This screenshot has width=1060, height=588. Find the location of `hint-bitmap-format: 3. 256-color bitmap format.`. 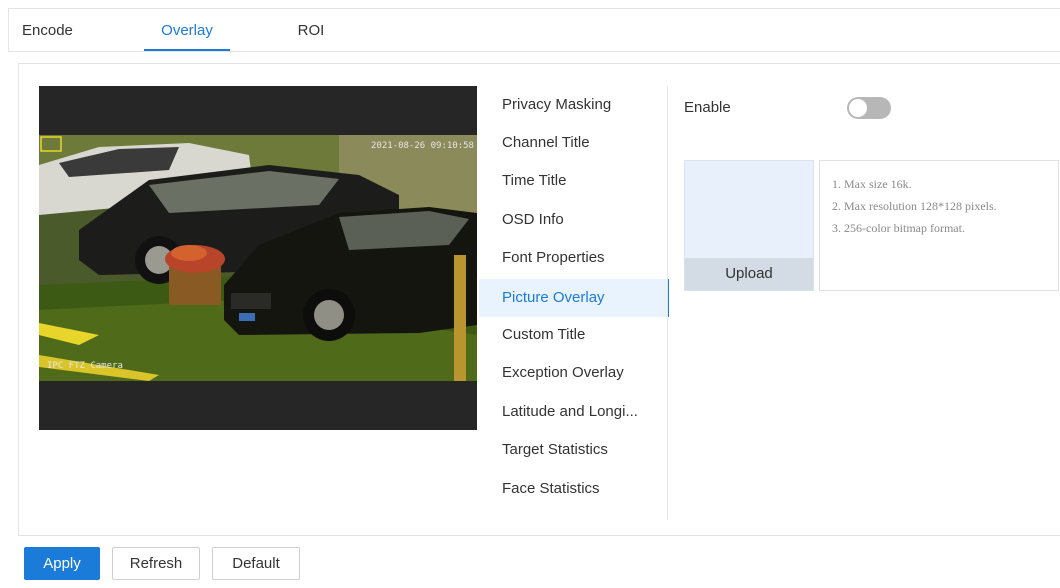

hint-bitmap-format: 3. 256-color bitmap format. is located at coordinates (898, 228).